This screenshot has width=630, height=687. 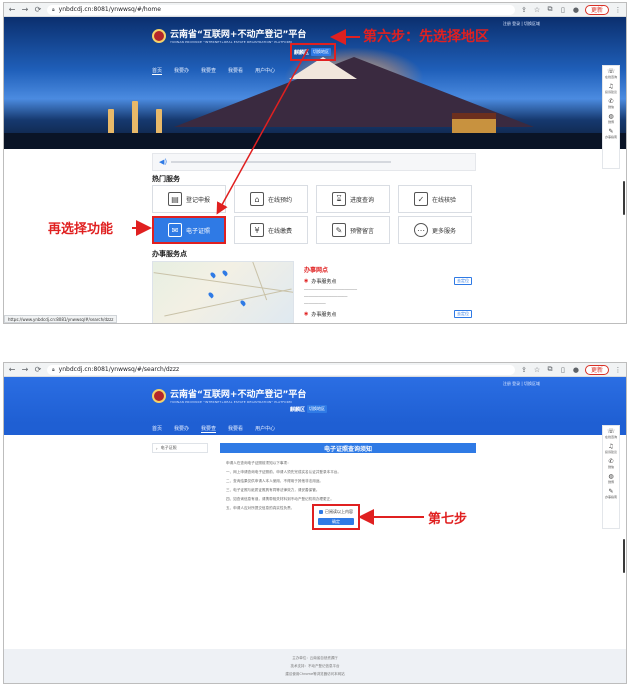 I want to click on wechat-icon: ✆, so click(x=611, y=101).